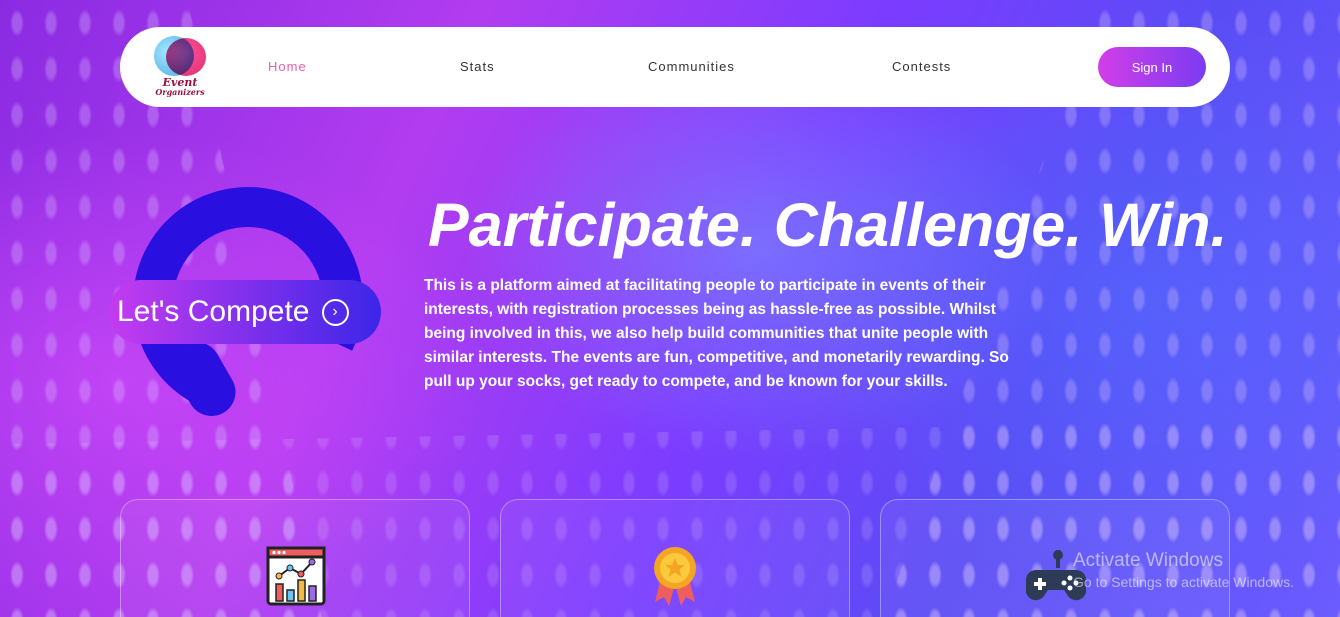 This screenshot has height=617, width=1340. I want to click on chevron-right-circle-icon: ›, so click(335, 312).